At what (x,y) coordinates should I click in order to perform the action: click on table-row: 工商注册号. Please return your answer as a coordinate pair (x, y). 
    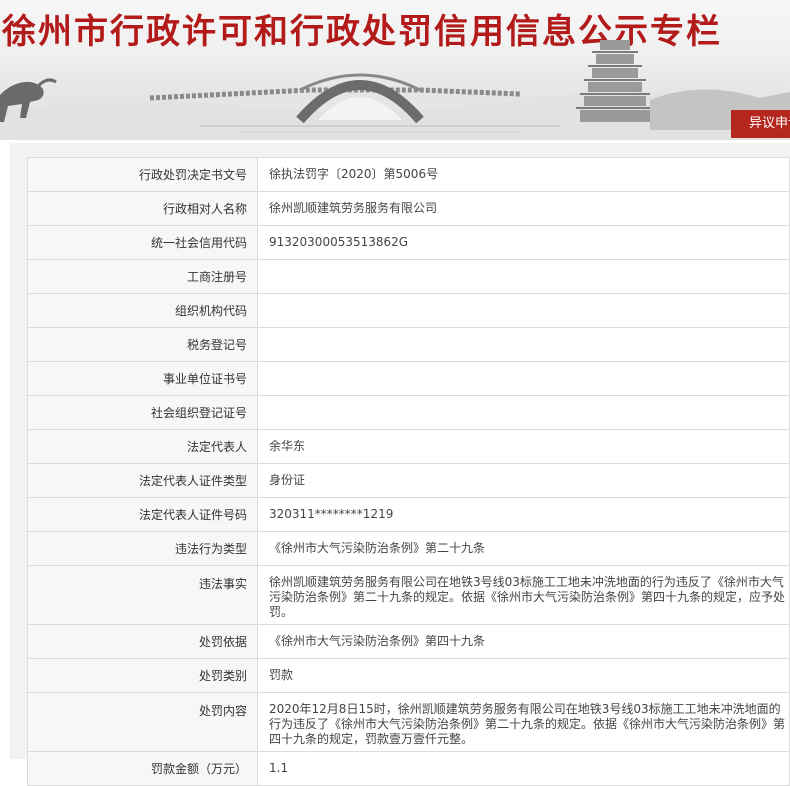
    Looking at the image, I should click on (408, 276).